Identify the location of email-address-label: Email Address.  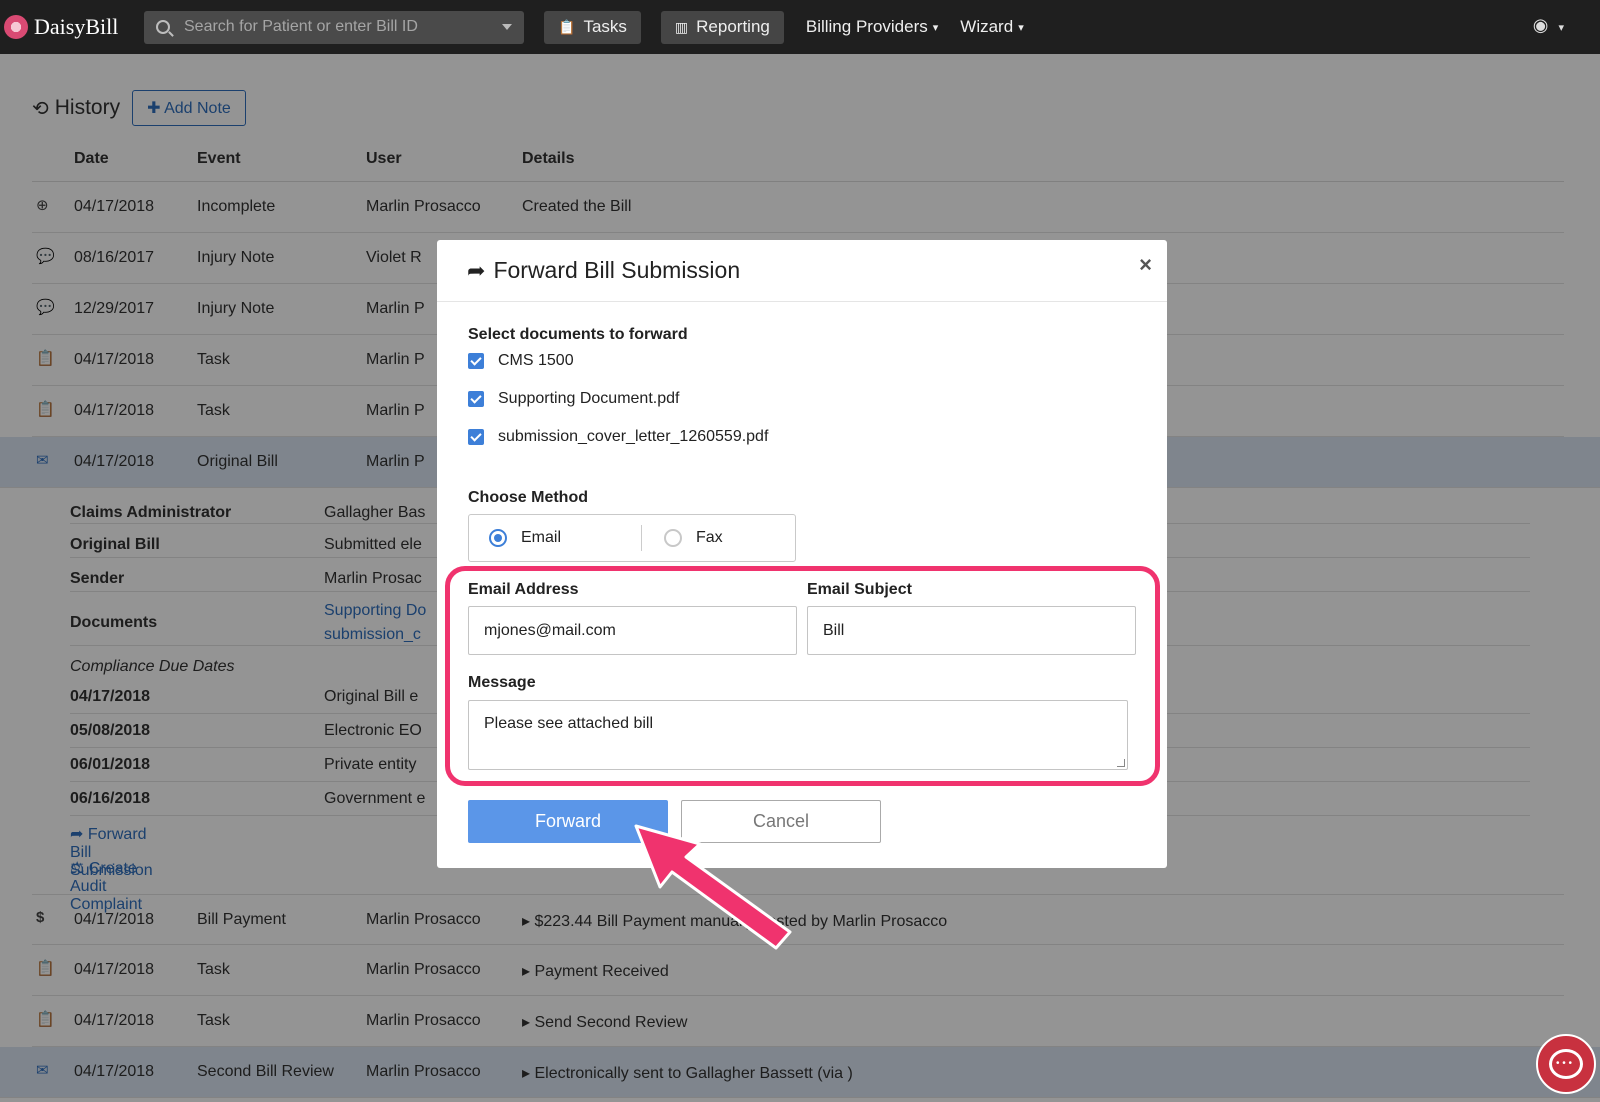
(523, 589).